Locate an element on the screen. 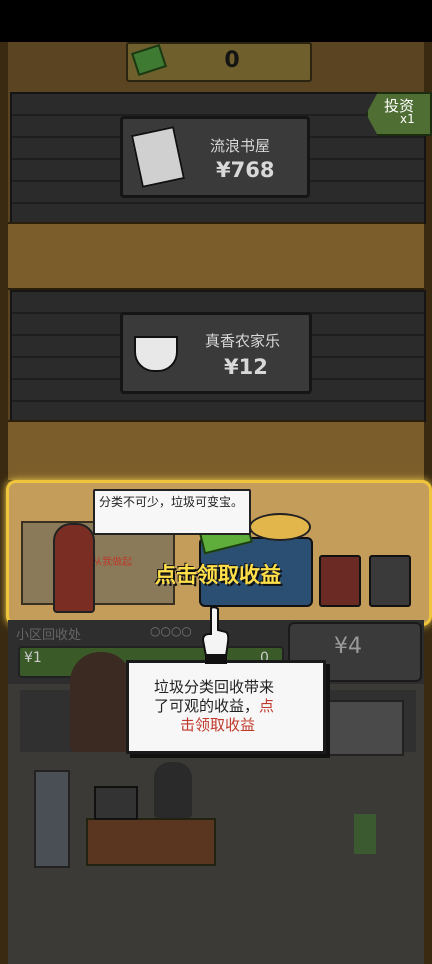 The width and height of the screenshot is (432, 964). computer-monitor is located at coordinates (116, 803).